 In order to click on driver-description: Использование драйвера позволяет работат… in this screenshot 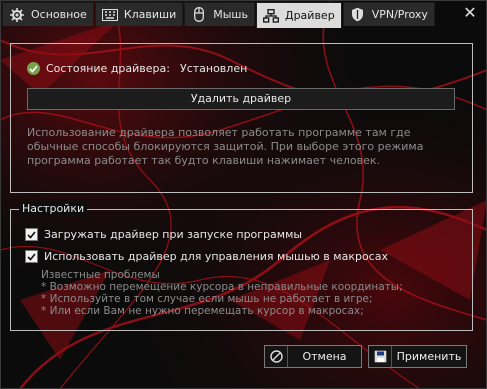, I will do `click(225, 146)`.